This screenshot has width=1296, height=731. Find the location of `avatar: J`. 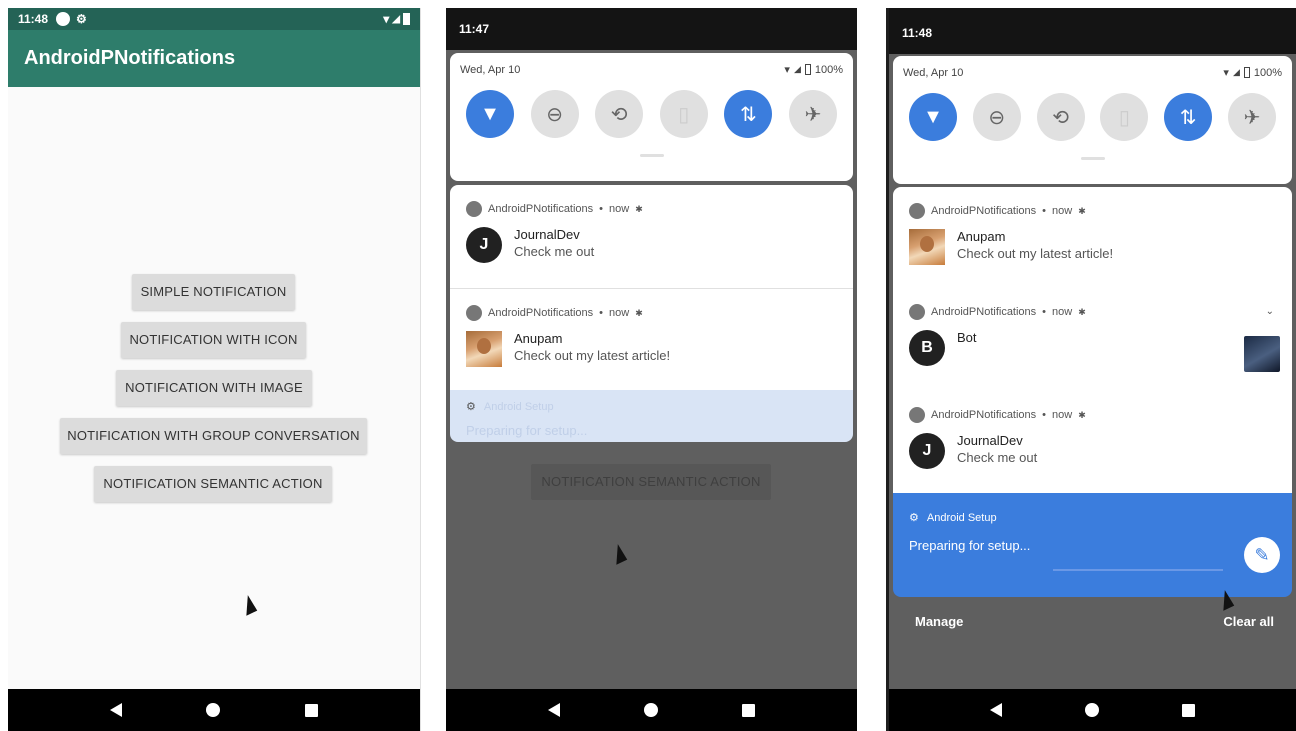

avatar: J is located at coordinates (927, 451).